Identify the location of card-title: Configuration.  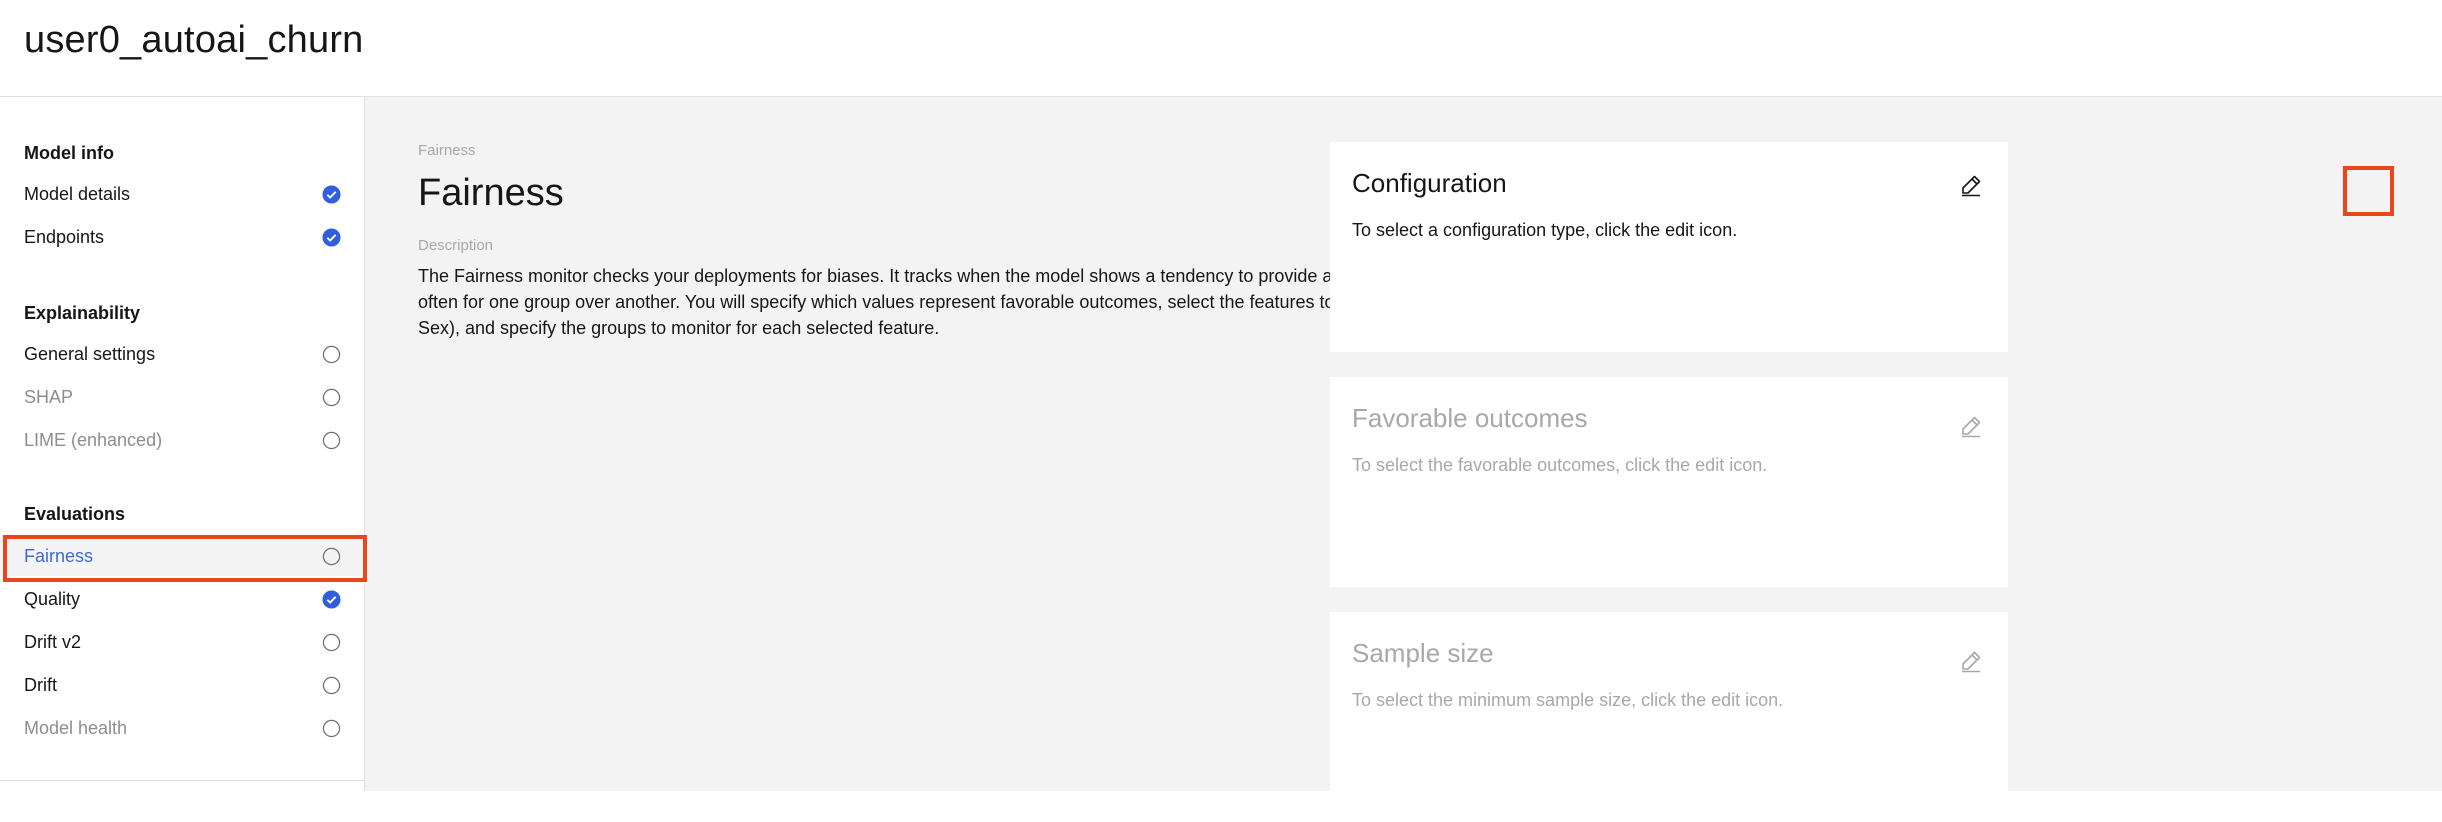
(1429, 183).